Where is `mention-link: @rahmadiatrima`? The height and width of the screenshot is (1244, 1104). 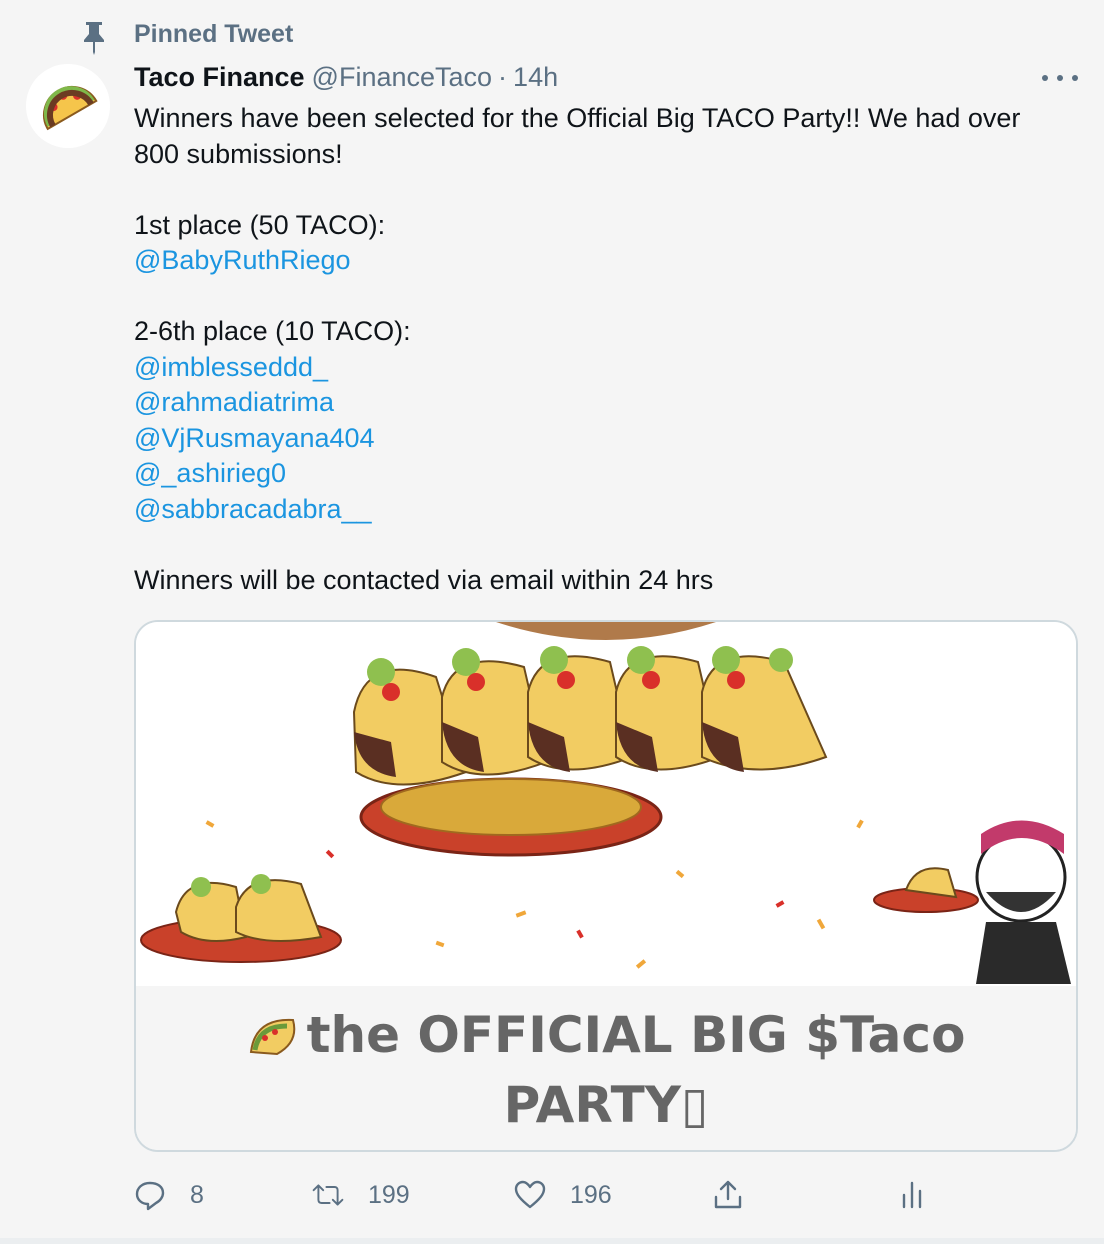
mention-link: @rahmadiatrima is located at coordinates (609, 403).